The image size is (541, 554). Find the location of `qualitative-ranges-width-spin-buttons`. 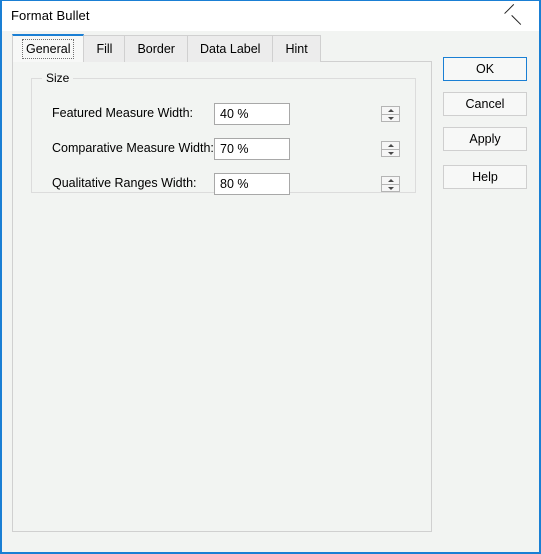

qualitative-ranges-width-spin-buttons is located at coordinates (390, 184).